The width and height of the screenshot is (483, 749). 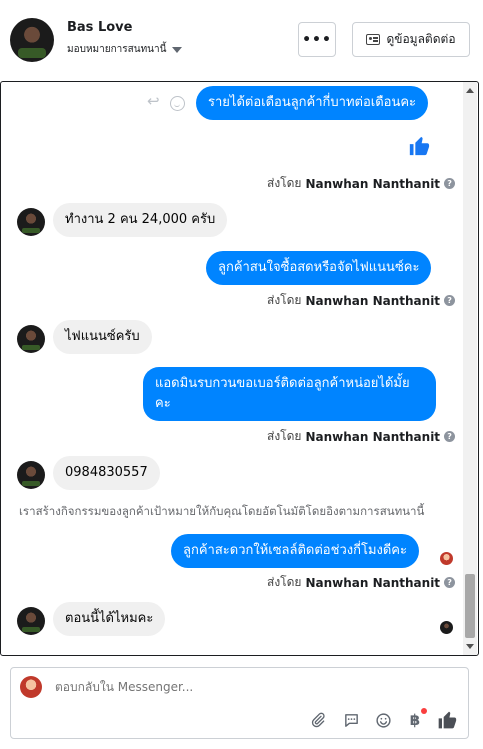 What do you see at coordinates (416, 719) in the screenshot?
I see `currency-icon: ฿` at bounding box center [416, 719].